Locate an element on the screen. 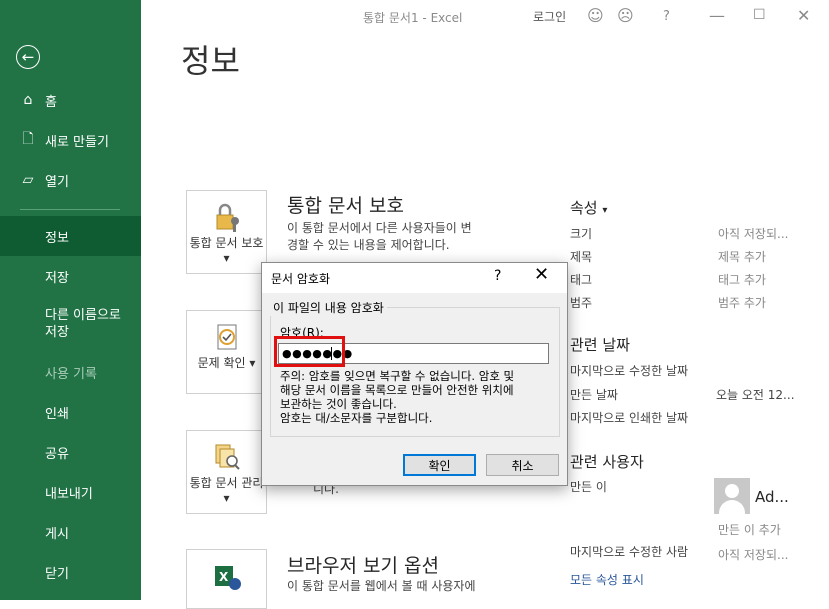  browser-view-section-title: 브라우저 보기 옵션 is located at coordinates (363, 566).